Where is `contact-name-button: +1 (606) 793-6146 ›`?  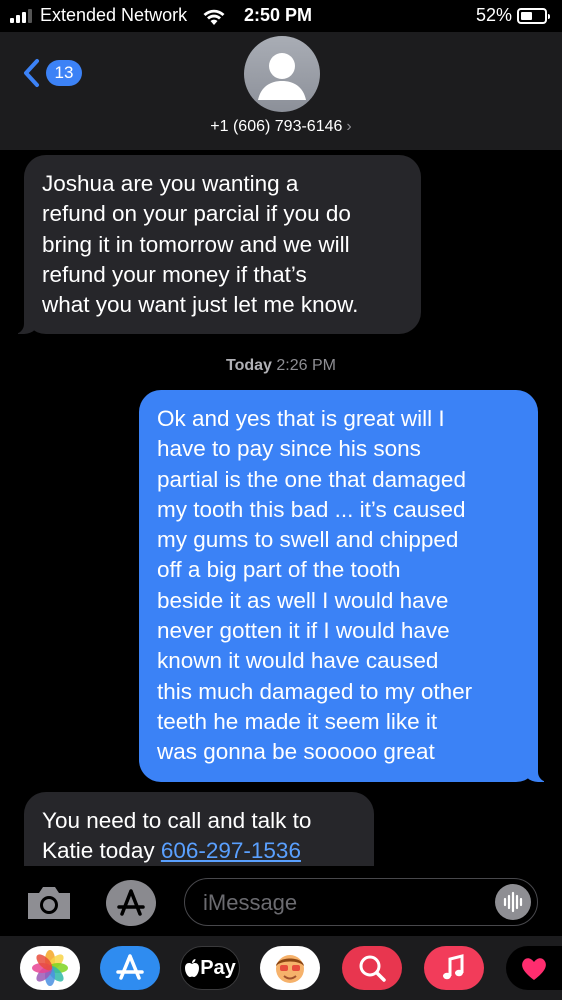
contact-name-button: +1 (606) 793-6146 › is located at coordinates (281, 127).